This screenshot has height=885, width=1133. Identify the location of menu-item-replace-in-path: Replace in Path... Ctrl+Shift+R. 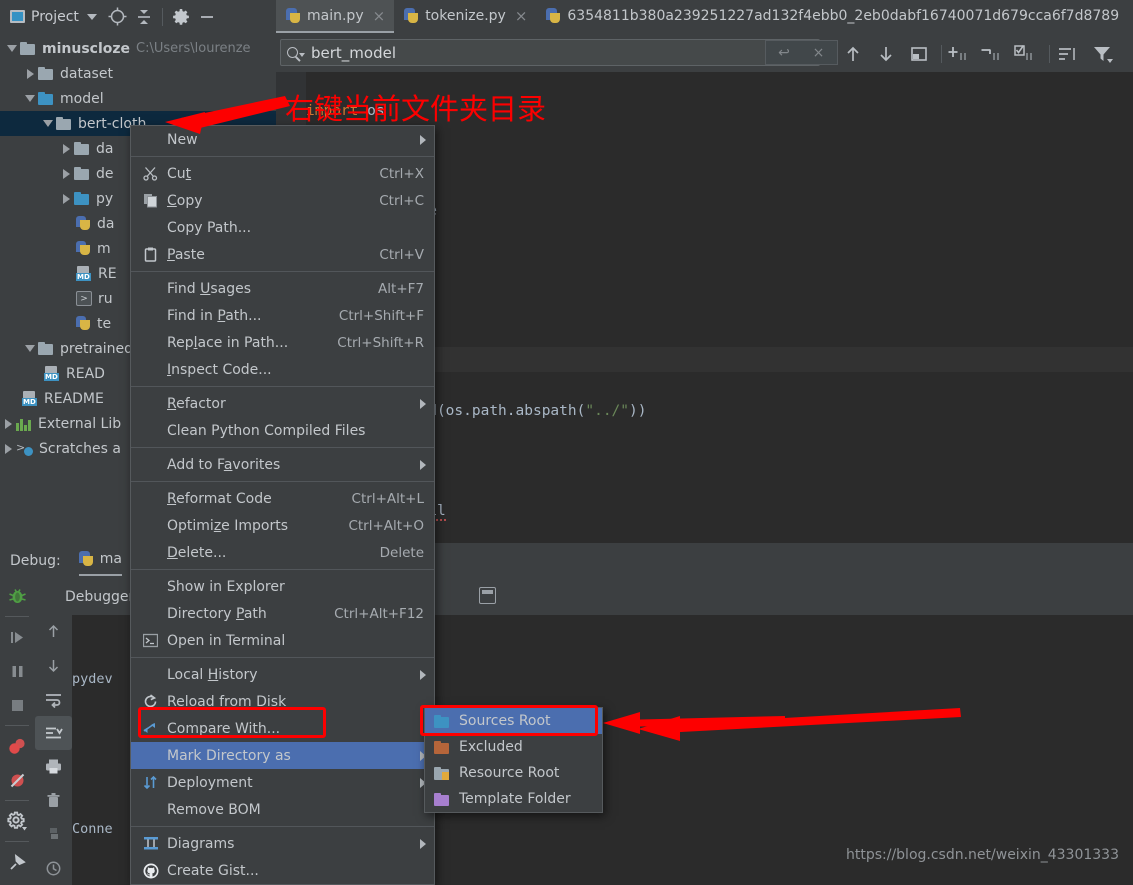
(282, 342).